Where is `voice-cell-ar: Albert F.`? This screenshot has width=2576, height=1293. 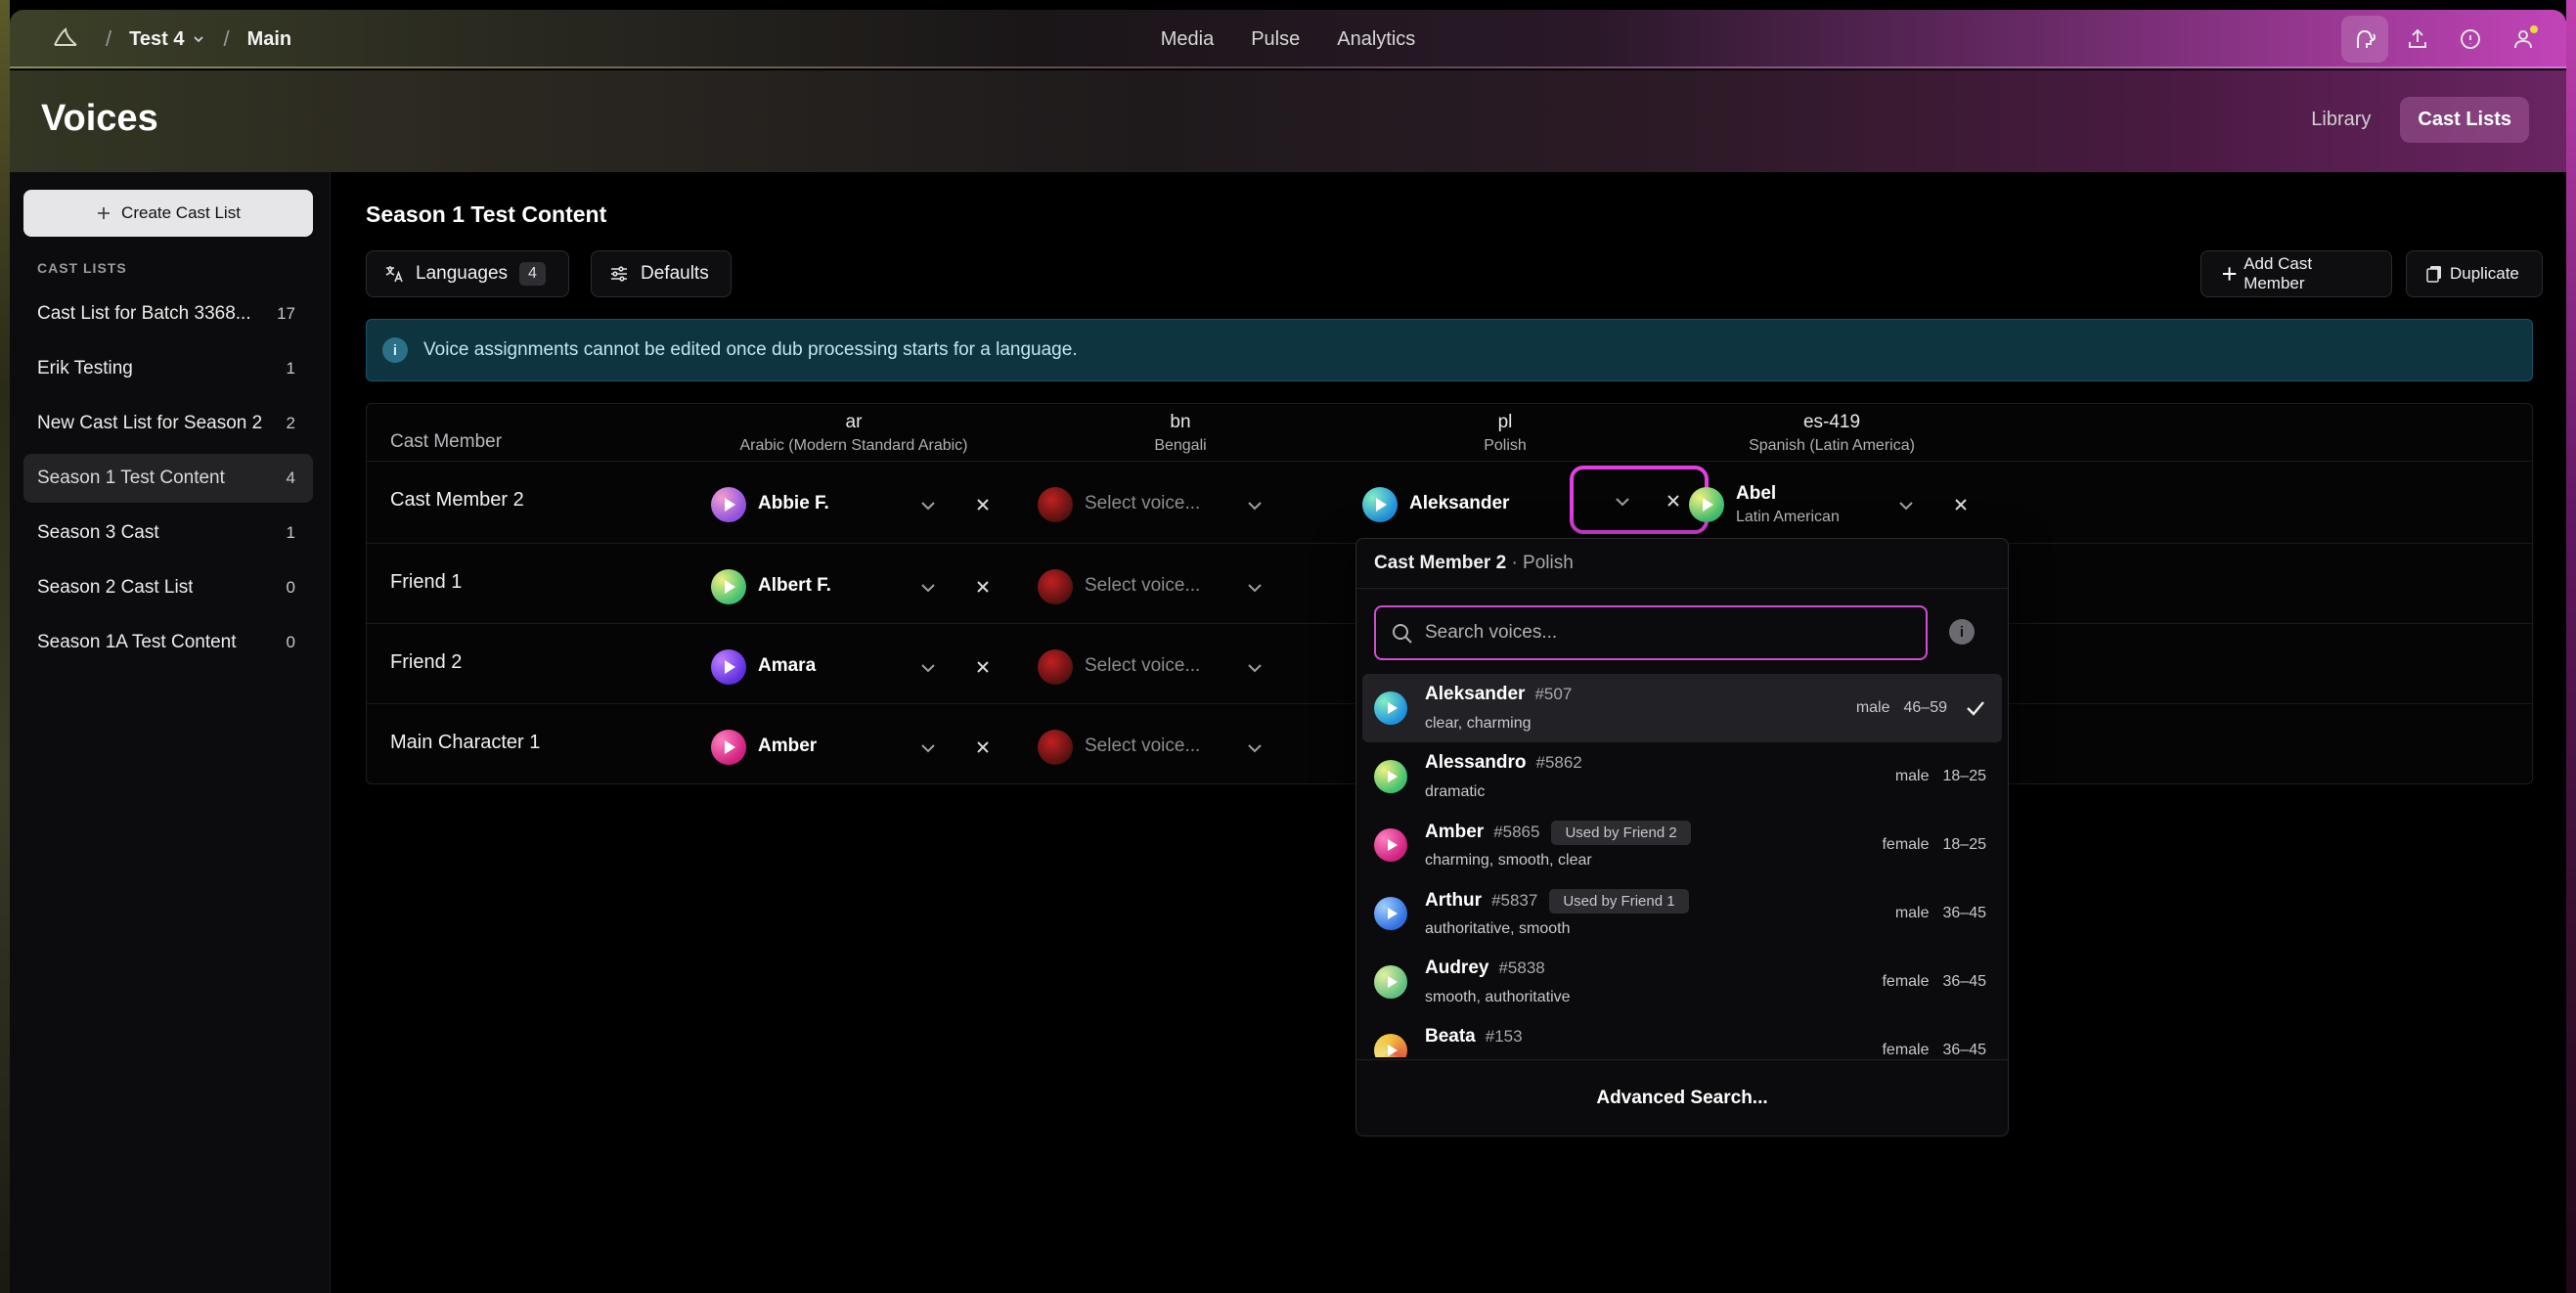 voice-cell-ar: Albert F. is located at coordinates (857, 583).